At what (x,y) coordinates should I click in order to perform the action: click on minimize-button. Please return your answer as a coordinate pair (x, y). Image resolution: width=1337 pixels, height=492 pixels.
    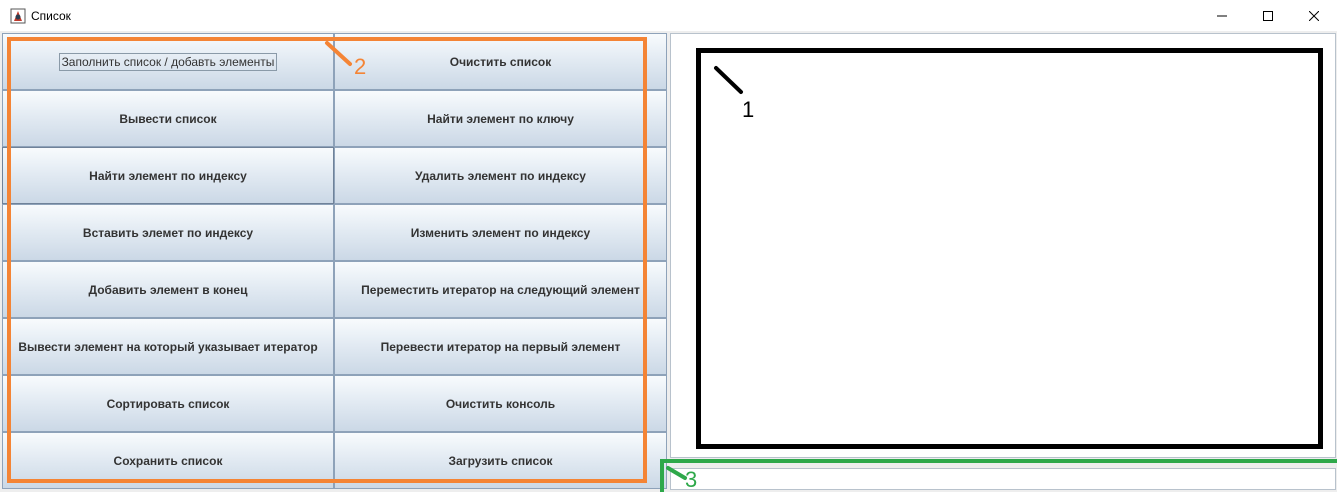
    Looking at the image, I should click on (1222, 15).